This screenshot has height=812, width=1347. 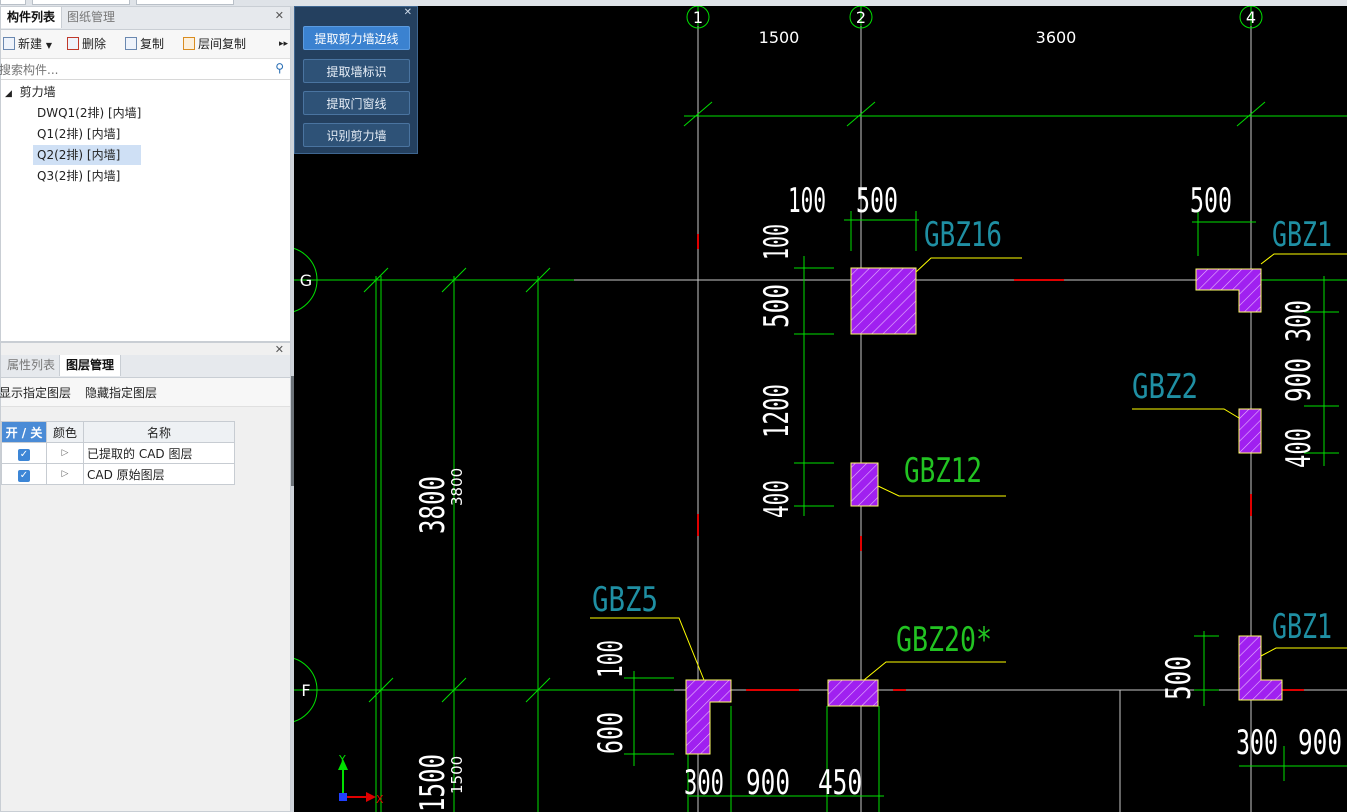 What do you see at coordinates (135, 69) in the screenshot?
I see `search-input` at bounding box center [135, 69].